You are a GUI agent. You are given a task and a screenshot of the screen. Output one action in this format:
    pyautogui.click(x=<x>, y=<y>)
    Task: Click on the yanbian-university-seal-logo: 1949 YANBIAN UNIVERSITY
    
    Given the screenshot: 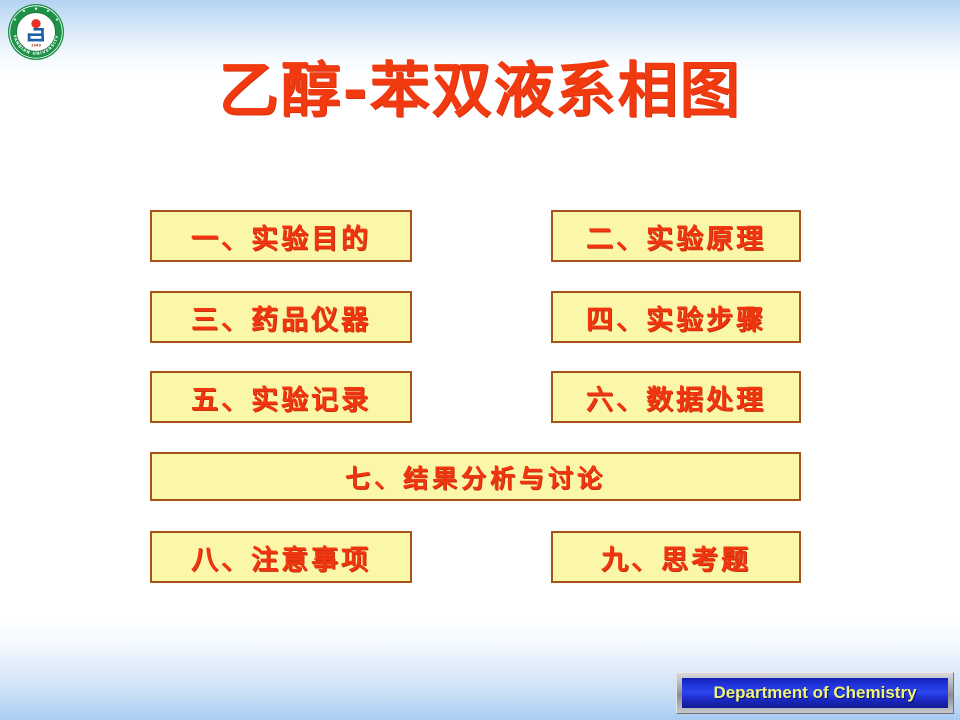 What is the action you would take?
    pyautogui.click(x=36, y=32)
    